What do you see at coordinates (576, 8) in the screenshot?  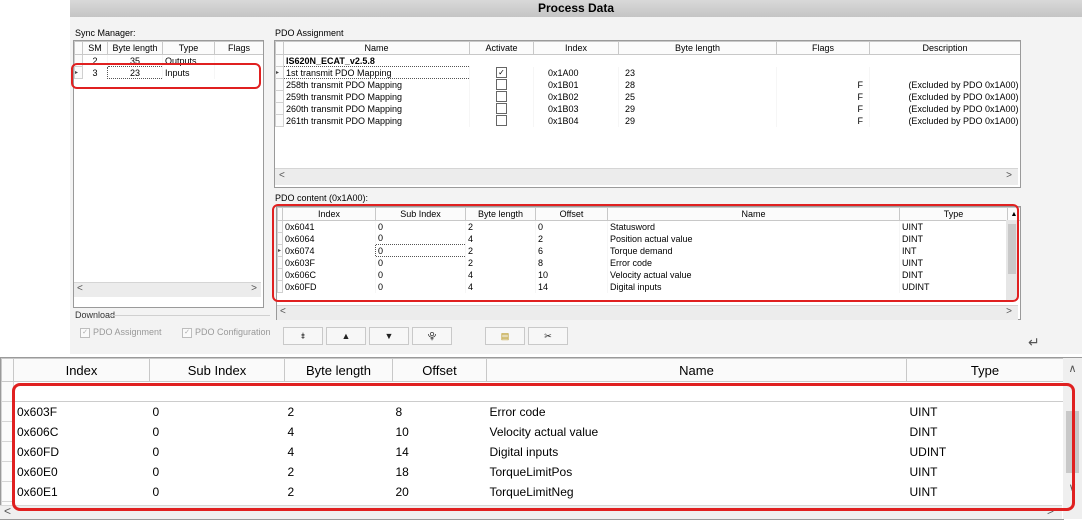 I see `window-title: Process Data` at bounding box center [576, 8].